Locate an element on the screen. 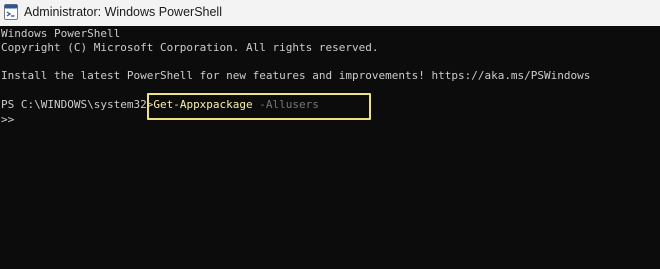 The image size is (660, 269). powershell-icon is located at coordinates (11, 12).